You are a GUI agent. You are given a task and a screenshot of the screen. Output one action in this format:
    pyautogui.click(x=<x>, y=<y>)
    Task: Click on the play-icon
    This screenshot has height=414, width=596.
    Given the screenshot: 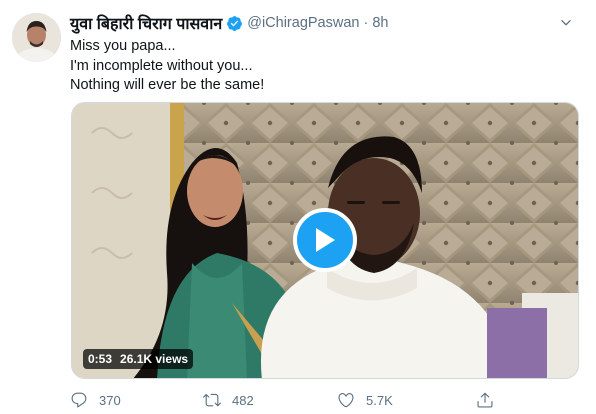 What is the action you would take?
    pyautogui.click(x=325, y=240)
    